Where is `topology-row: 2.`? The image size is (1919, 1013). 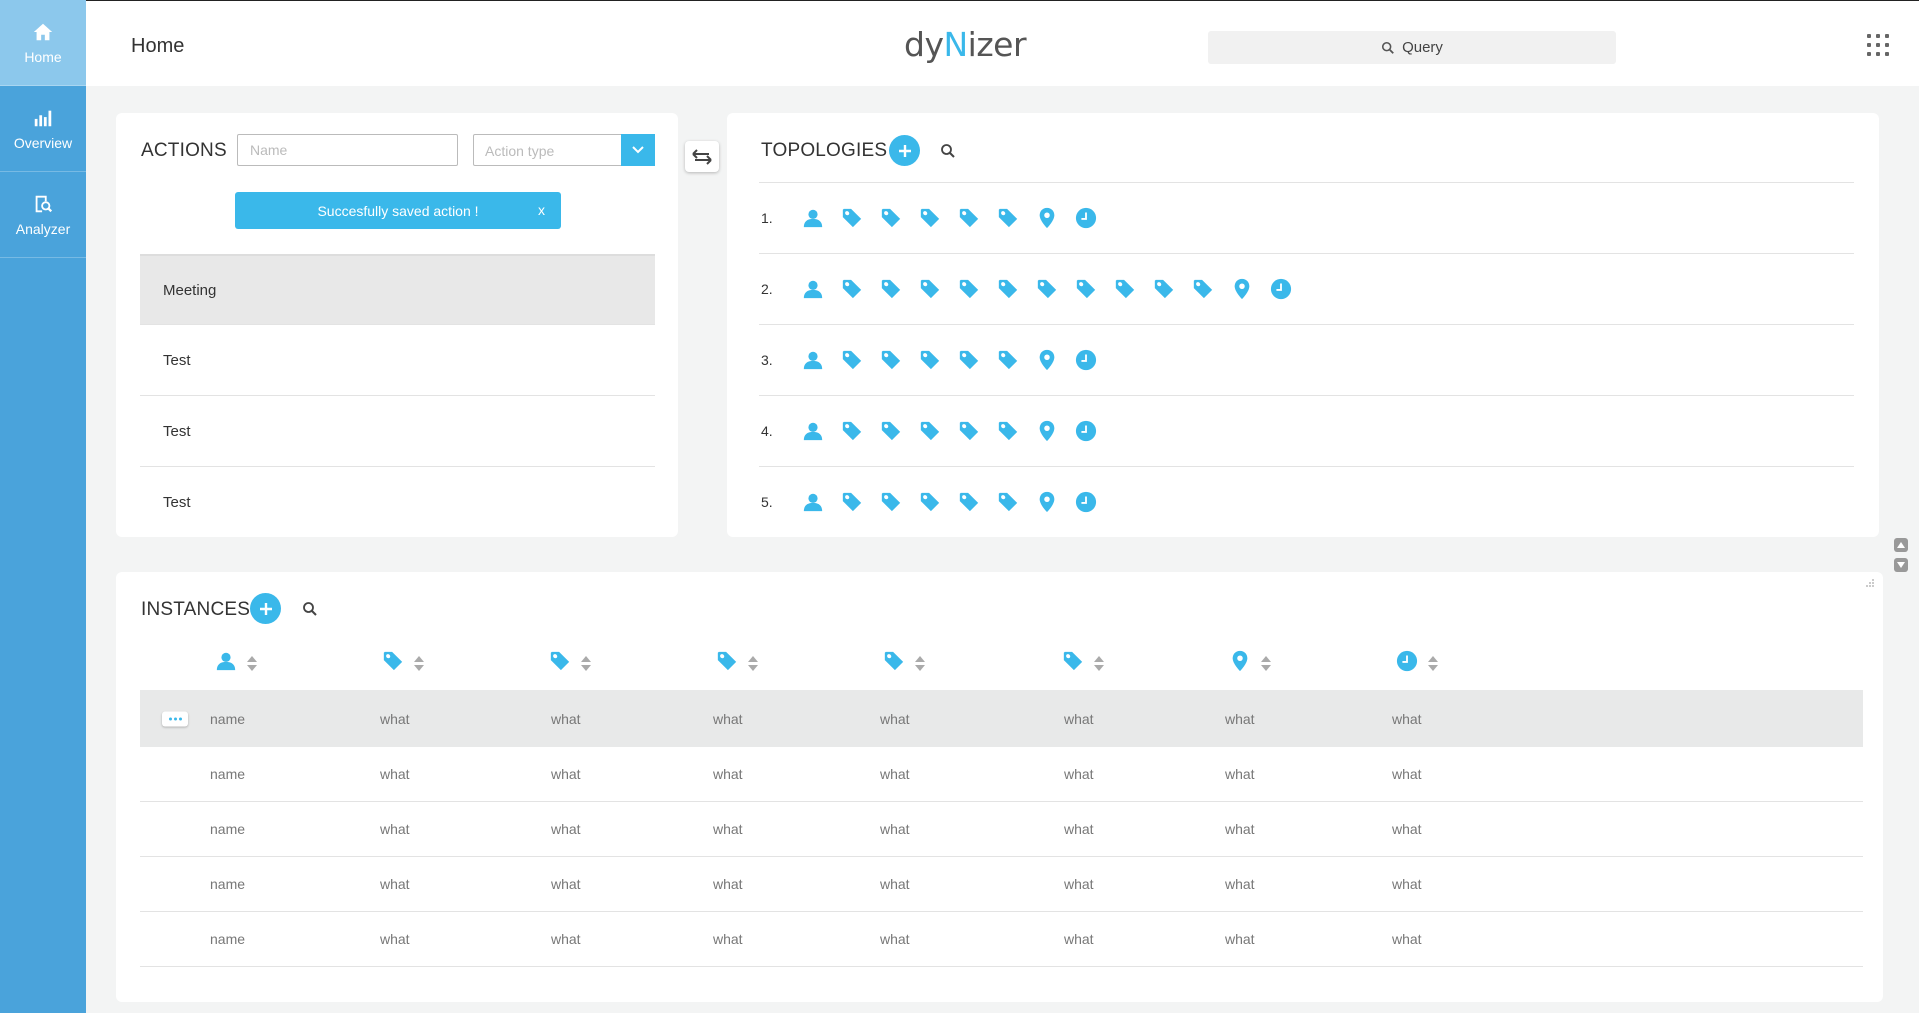 topology-row: 2. is located at coordinates (1306, 288).